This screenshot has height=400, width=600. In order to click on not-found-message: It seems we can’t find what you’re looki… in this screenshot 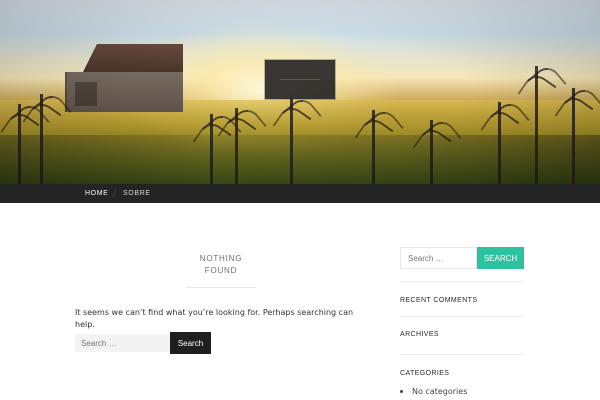, I will do `click(214, 318)`.